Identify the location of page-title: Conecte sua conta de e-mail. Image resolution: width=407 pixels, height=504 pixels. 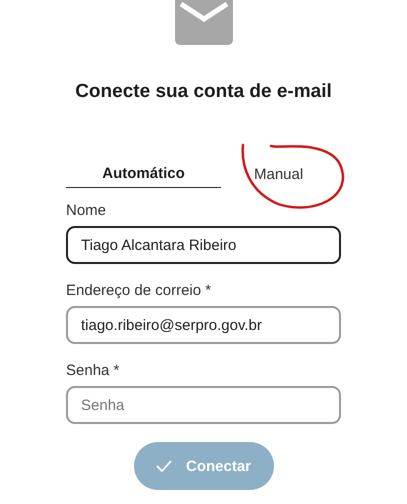
(203, 92).